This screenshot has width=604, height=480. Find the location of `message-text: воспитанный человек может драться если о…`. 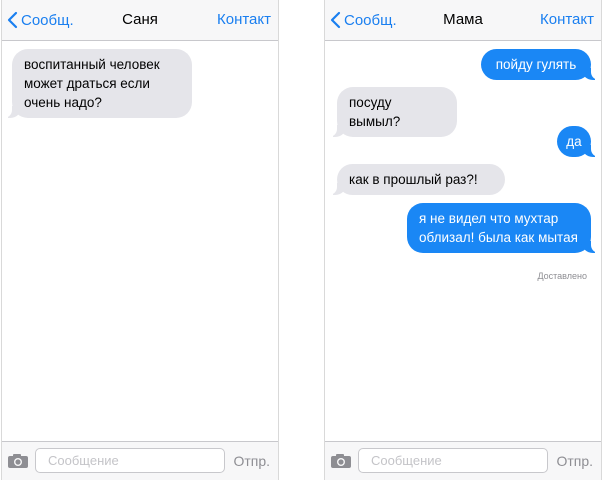

message-text: воспитанный человек может драться если о… is located at coordinates (92, 83).